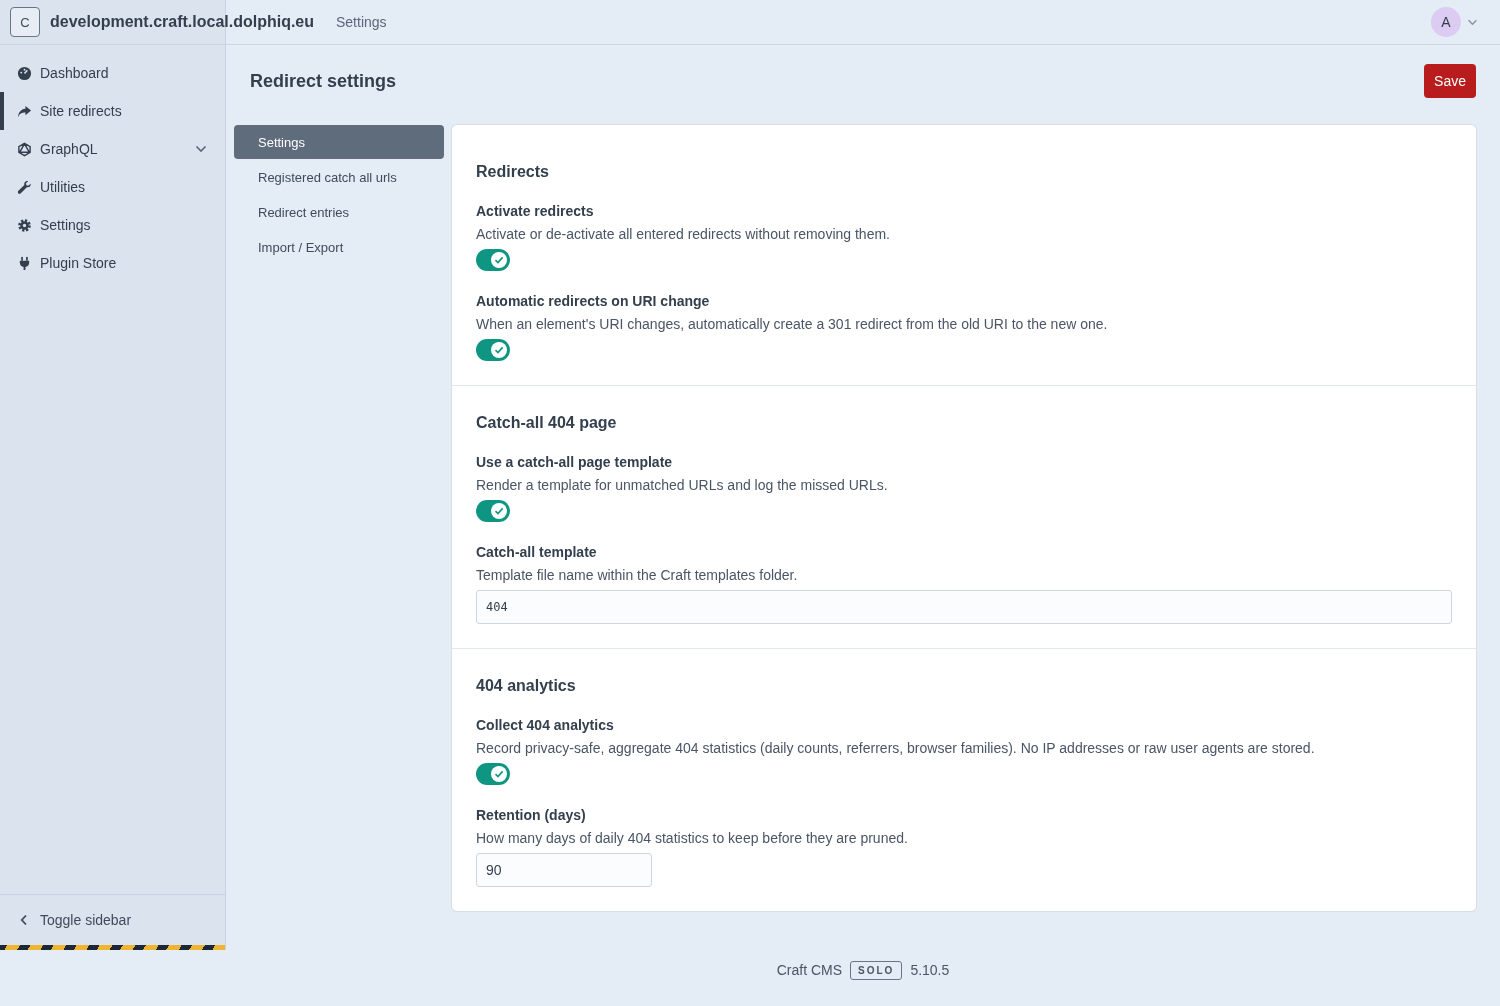 Image resolution: width=1500 pixels, height=1006 pixels. What do you see at coordinates (112, 187) in the screenshot?
I see `nav-item: Utilities` at bounding box center [112, 187].